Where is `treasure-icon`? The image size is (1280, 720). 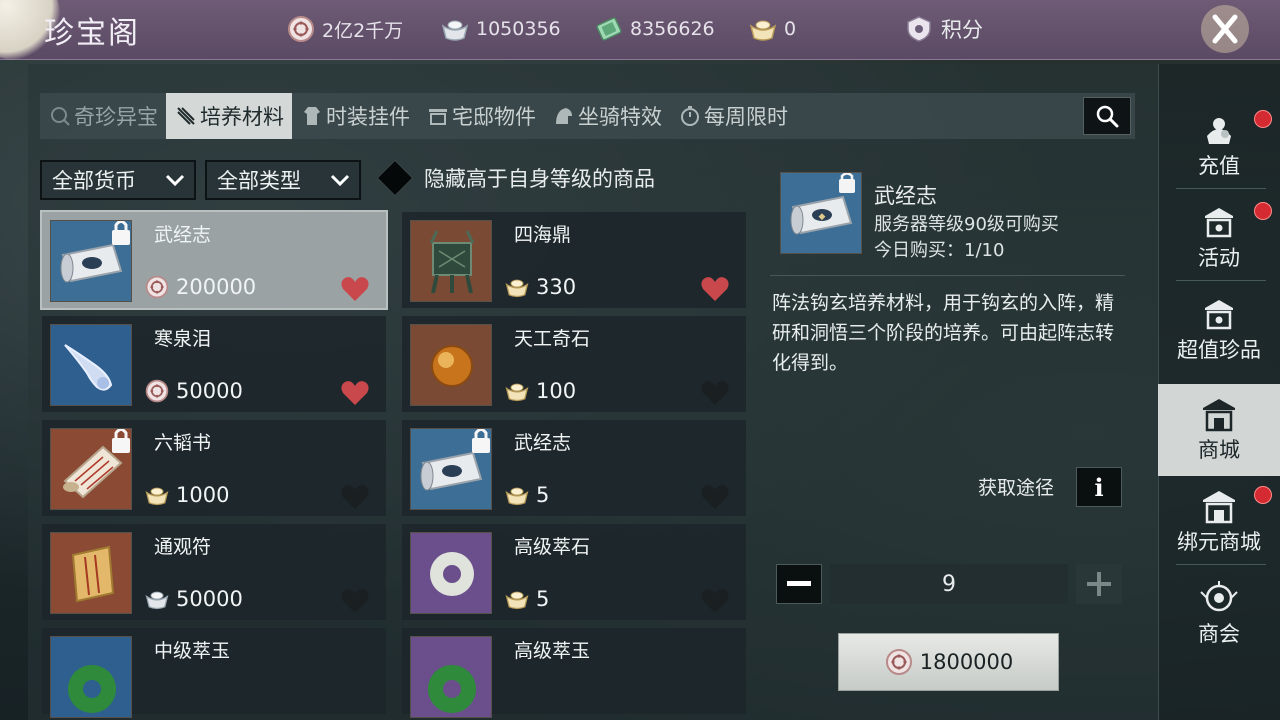
treasure-icon is located at coordinates (60, 116).